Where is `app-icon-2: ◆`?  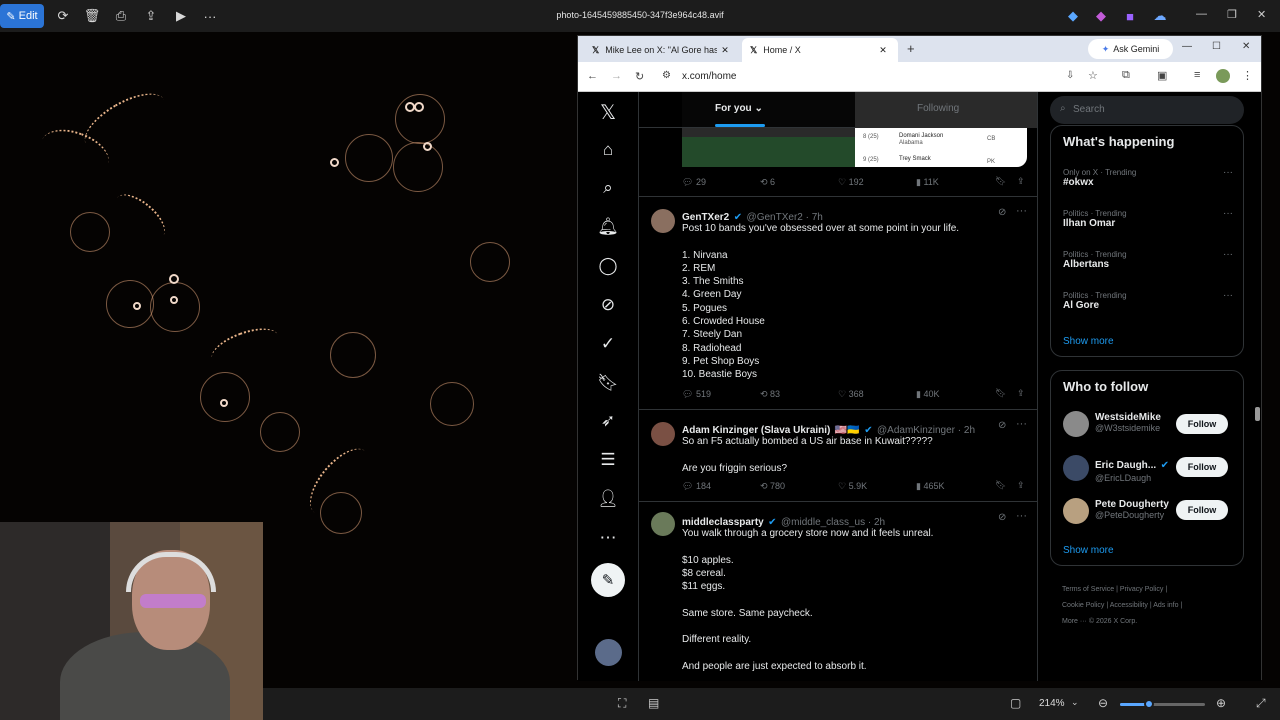
app-icon-2: ◆ is located at coordinates (1101, 16).